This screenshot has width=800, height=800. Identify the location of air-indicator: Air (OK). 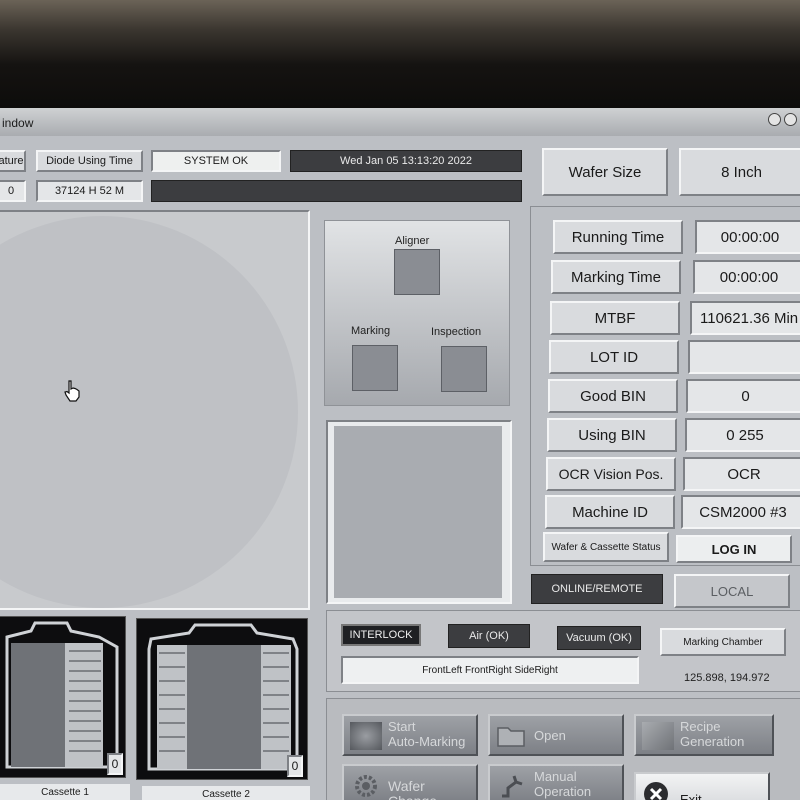
(489, 636).